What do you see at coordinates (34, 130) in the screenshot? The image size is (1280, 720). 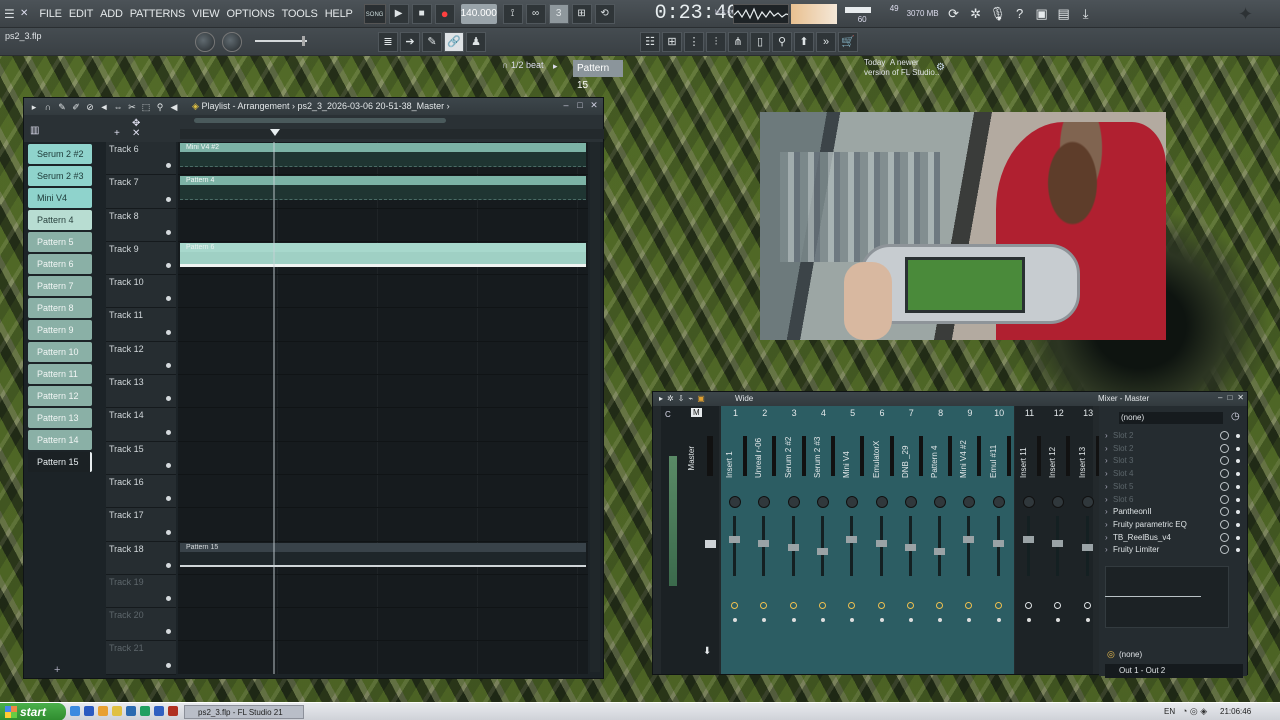 I see `picker-icon: ▥` at bounding box center [34, 130].